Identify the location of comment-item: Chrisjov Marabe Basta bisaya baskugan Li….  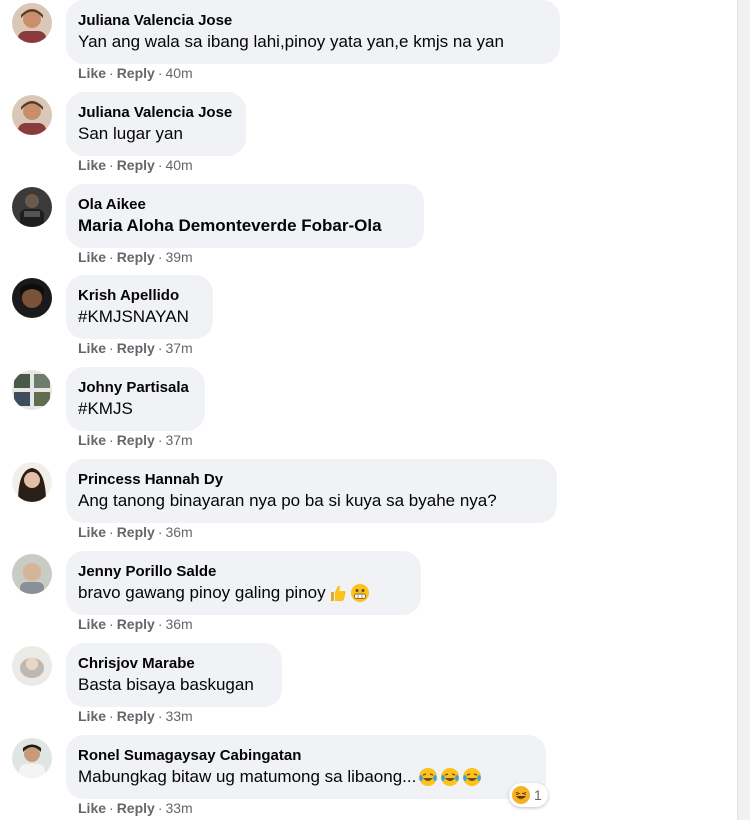
(372, 689).